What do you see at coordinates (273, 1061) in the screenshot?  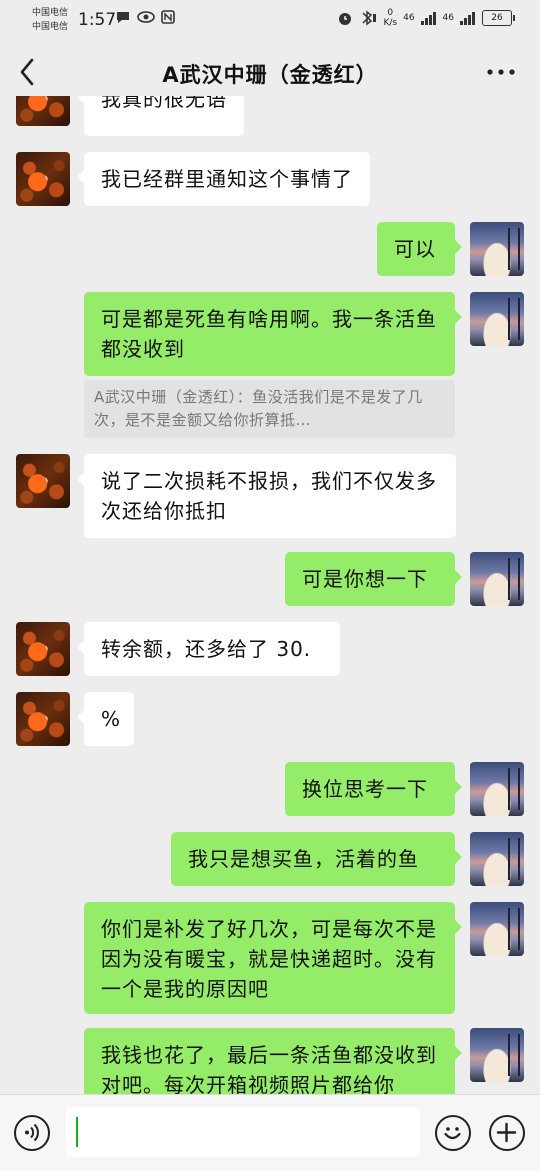 I see `message-bubble: 我钱也花了，最后一条活鱼都没收到对吧。每次开箱视频照片都给你` at bounding box center [273, 1061].